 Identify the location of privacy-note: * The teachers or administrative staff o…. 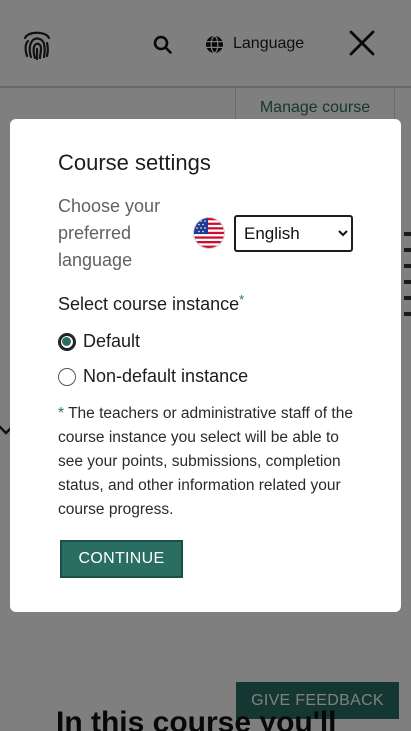
(205, 462).